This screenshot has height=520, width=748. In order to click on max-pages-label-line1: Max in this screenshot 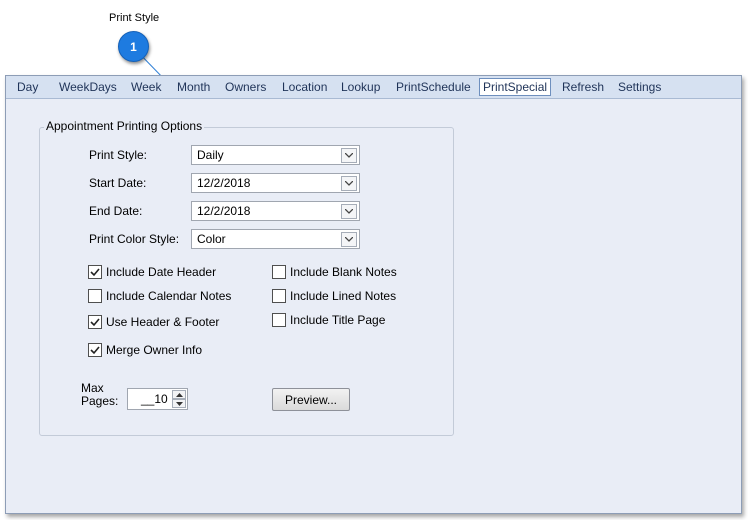, I will do `click(92, 388)`.